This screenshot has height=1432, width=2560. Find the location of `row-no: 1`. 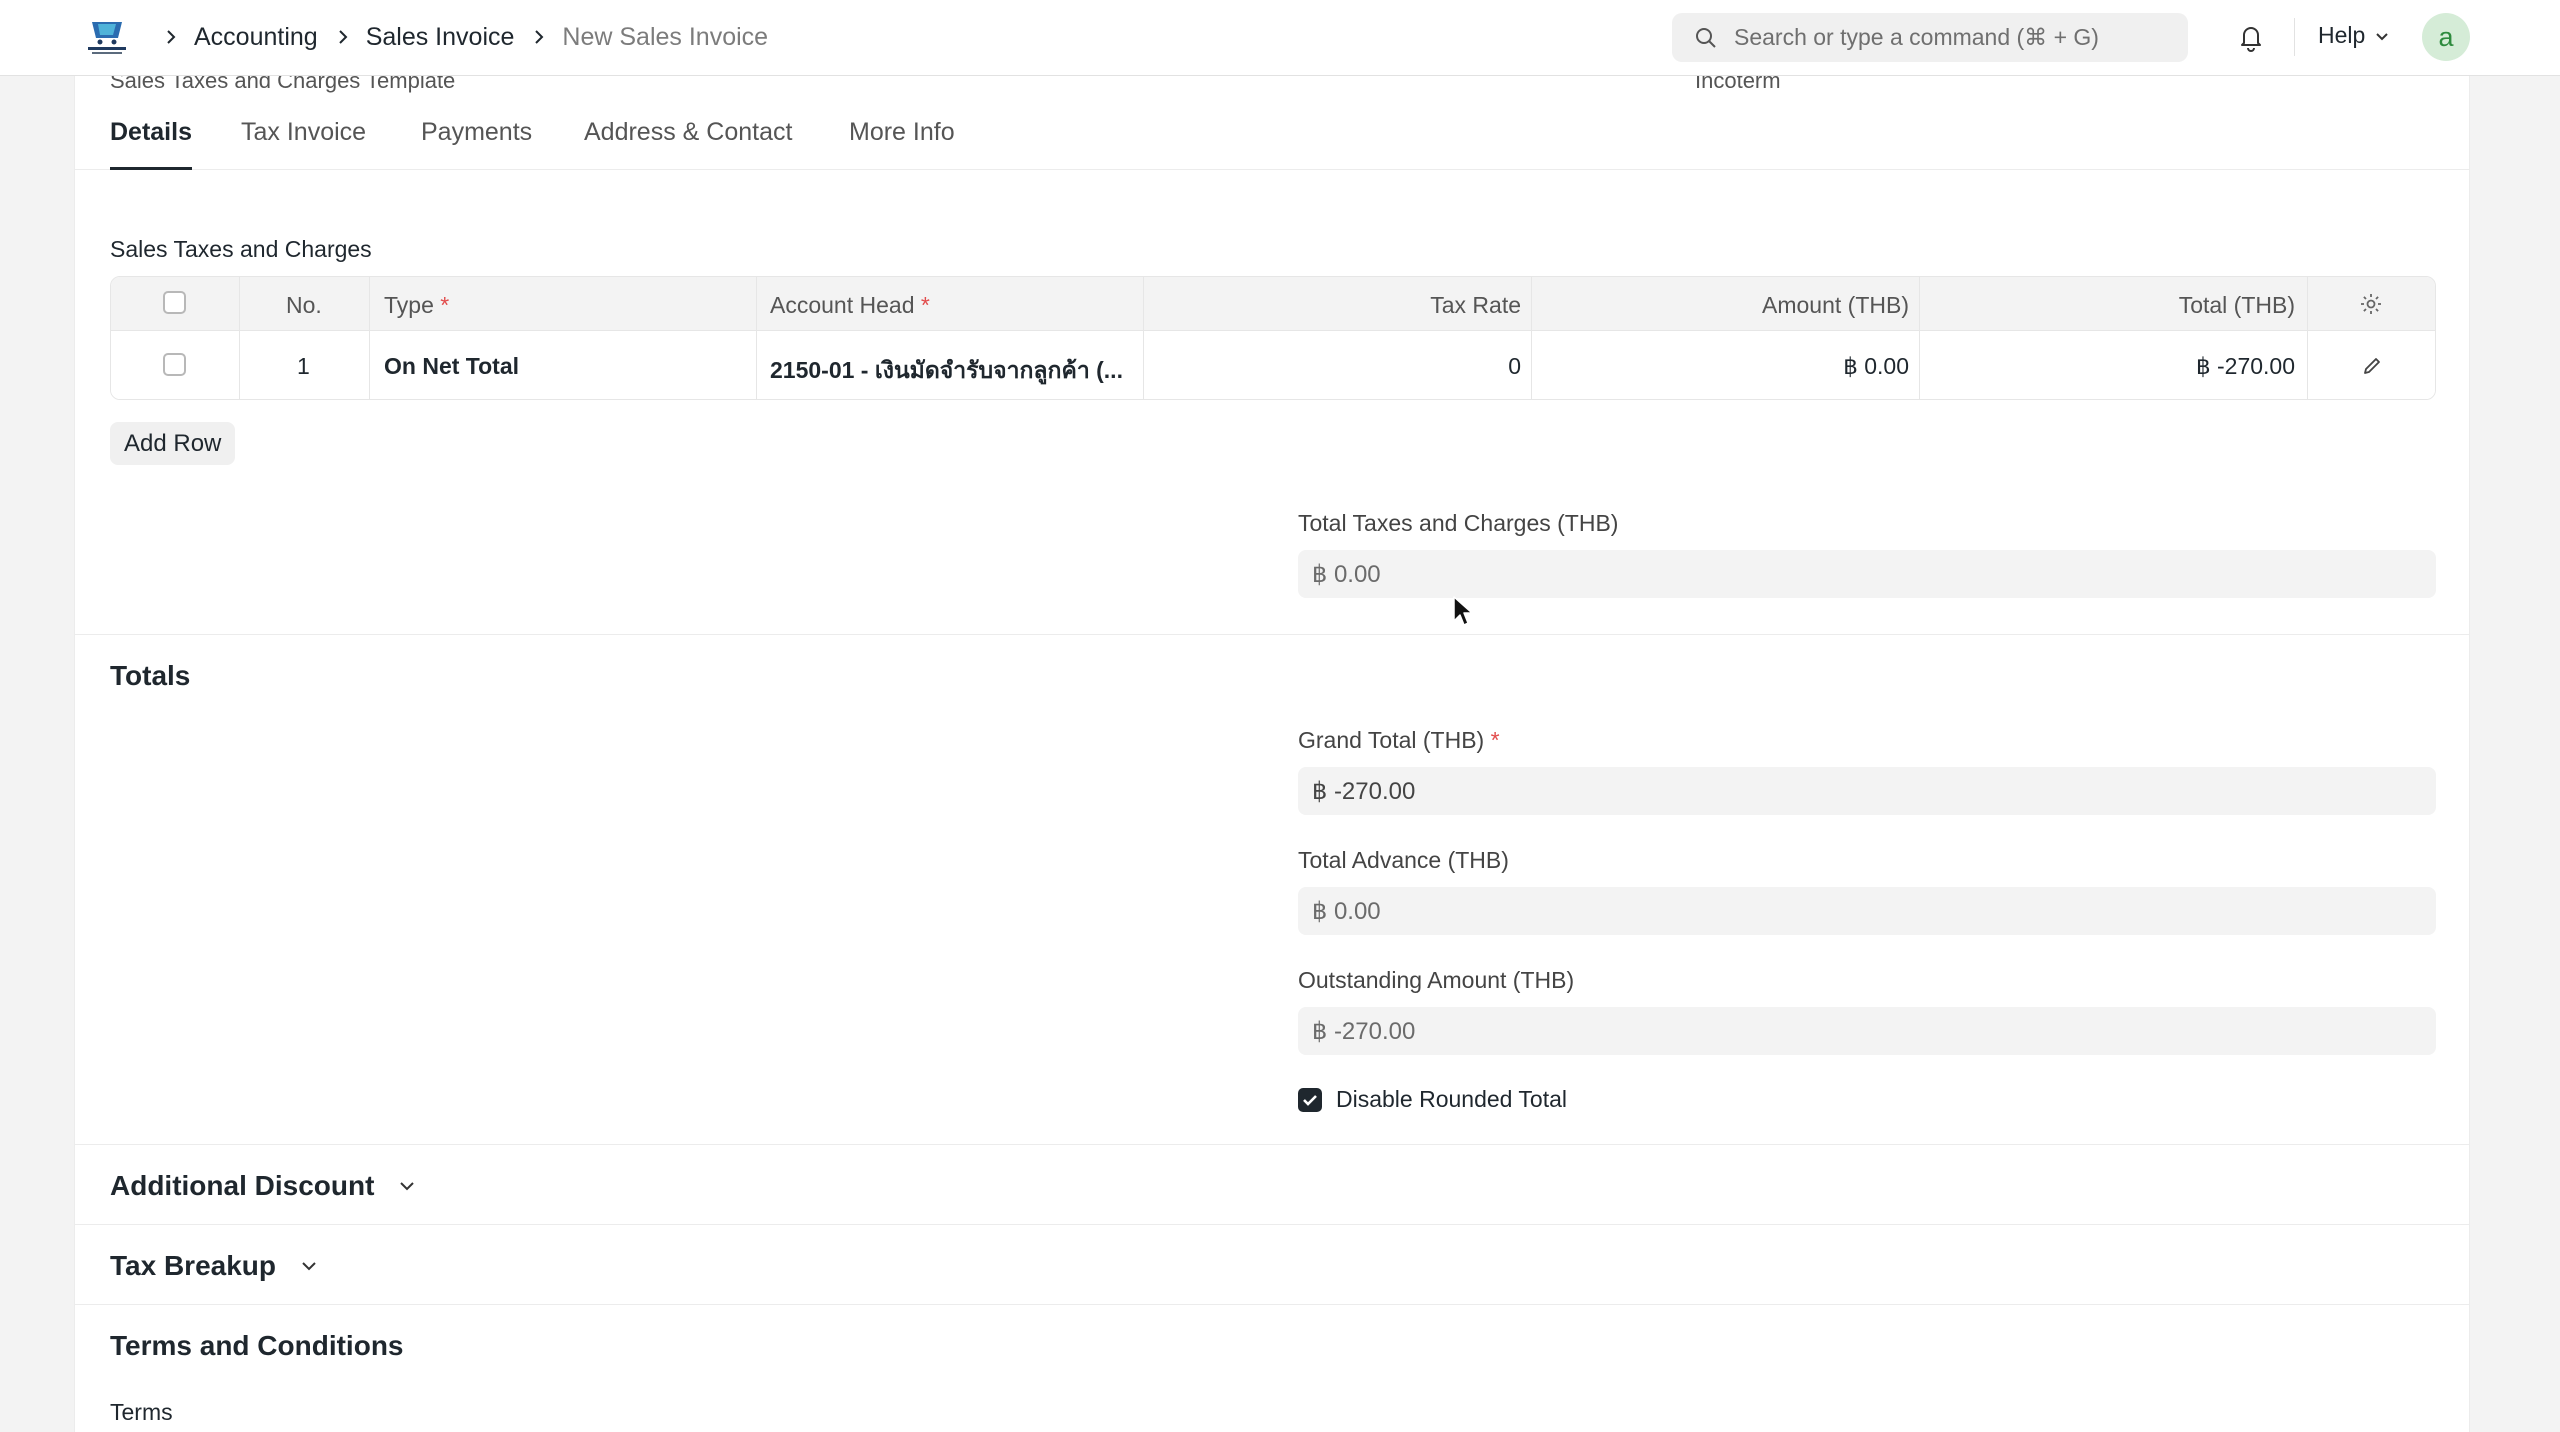

row-no: 1 is located at coordinates (303, 366).